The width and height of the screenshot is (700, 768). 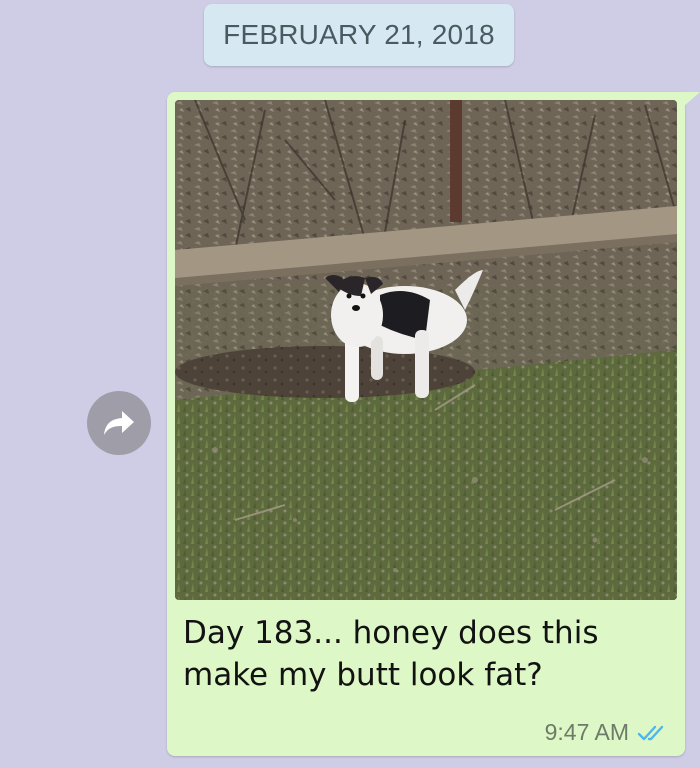 I want to click on forward-button, so click(x=119, y=423).